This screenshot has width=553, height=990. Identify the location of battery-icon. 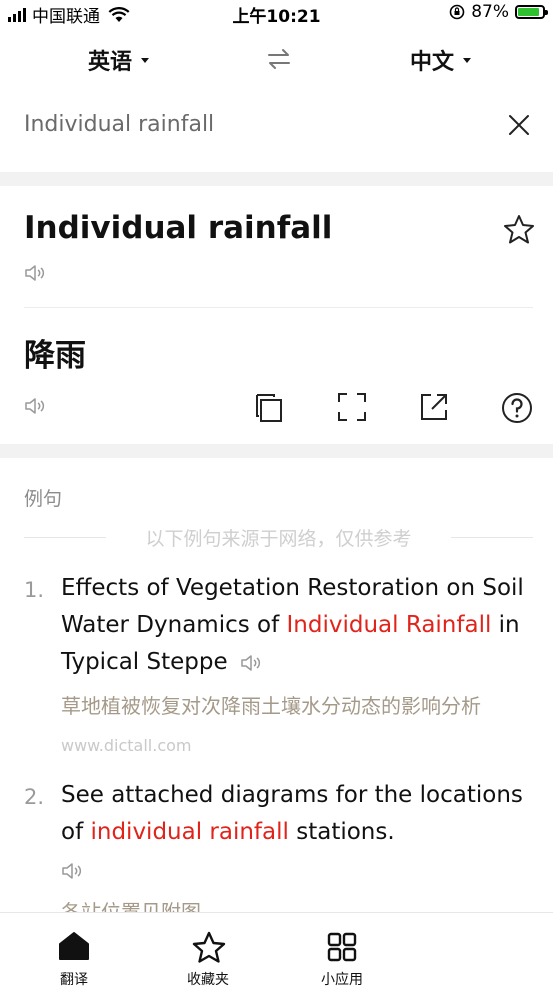
(531, 12).